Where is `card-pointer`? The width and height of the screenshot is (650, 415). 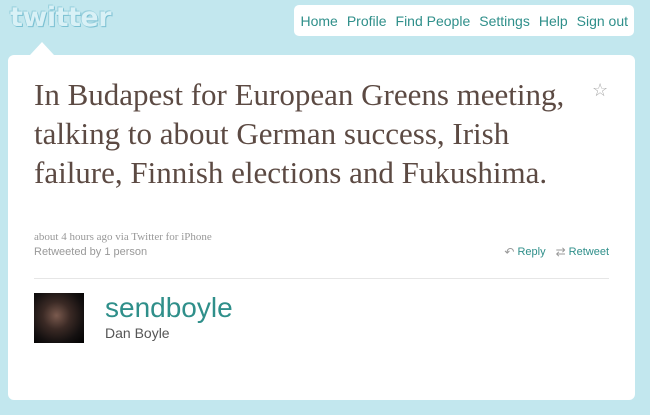 card-pointer is located at coordinates (42, 48).